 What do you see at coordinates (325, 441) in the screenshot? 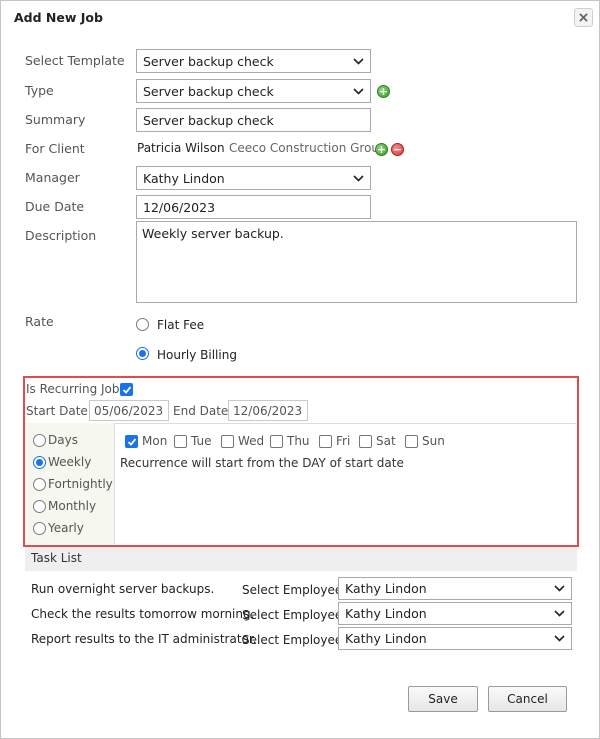
I see `day-fri-checkbox` at bounding box center [325, 441].